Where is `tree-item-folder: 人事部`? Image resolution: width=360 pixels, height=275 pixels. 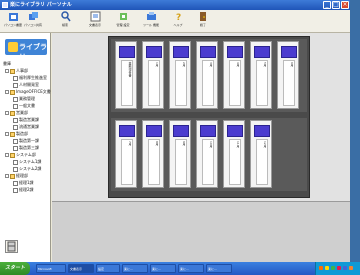 tree-item-folder: 人事部 is located at coordinates (26, 70).